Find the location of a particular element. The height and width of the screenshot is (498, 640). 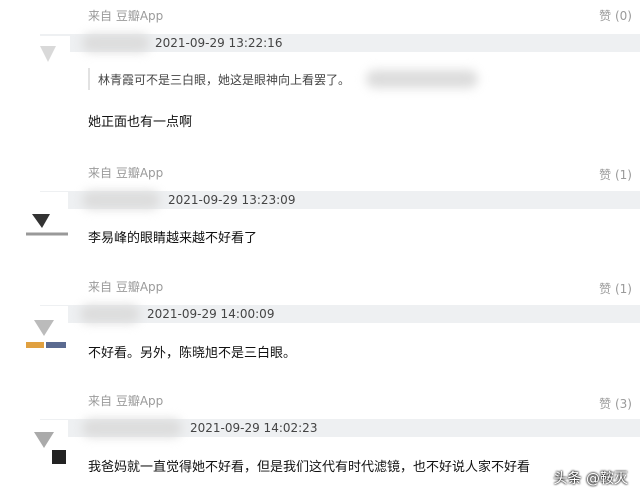

comment-text: 李易峰的眼睛越来越不好看了 is located at coordinates (173, 238).